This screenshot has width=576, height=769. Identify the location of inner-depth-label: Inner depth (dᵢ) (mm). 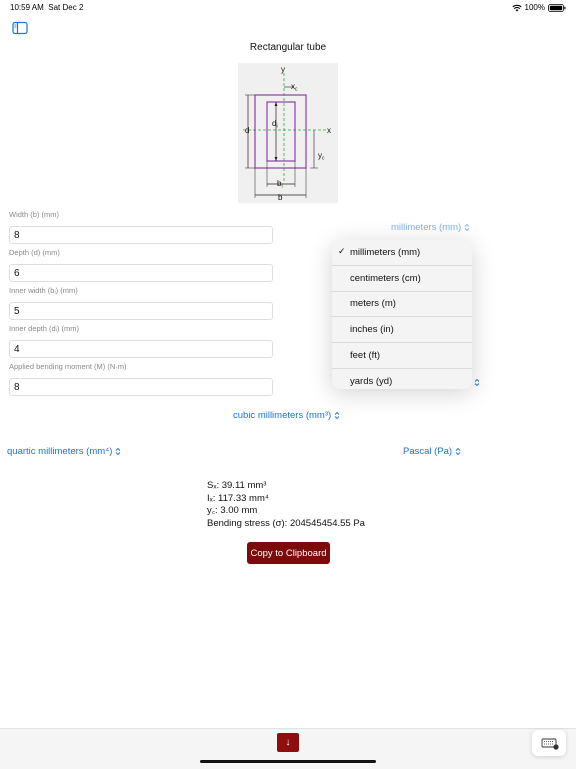
(44, 328).